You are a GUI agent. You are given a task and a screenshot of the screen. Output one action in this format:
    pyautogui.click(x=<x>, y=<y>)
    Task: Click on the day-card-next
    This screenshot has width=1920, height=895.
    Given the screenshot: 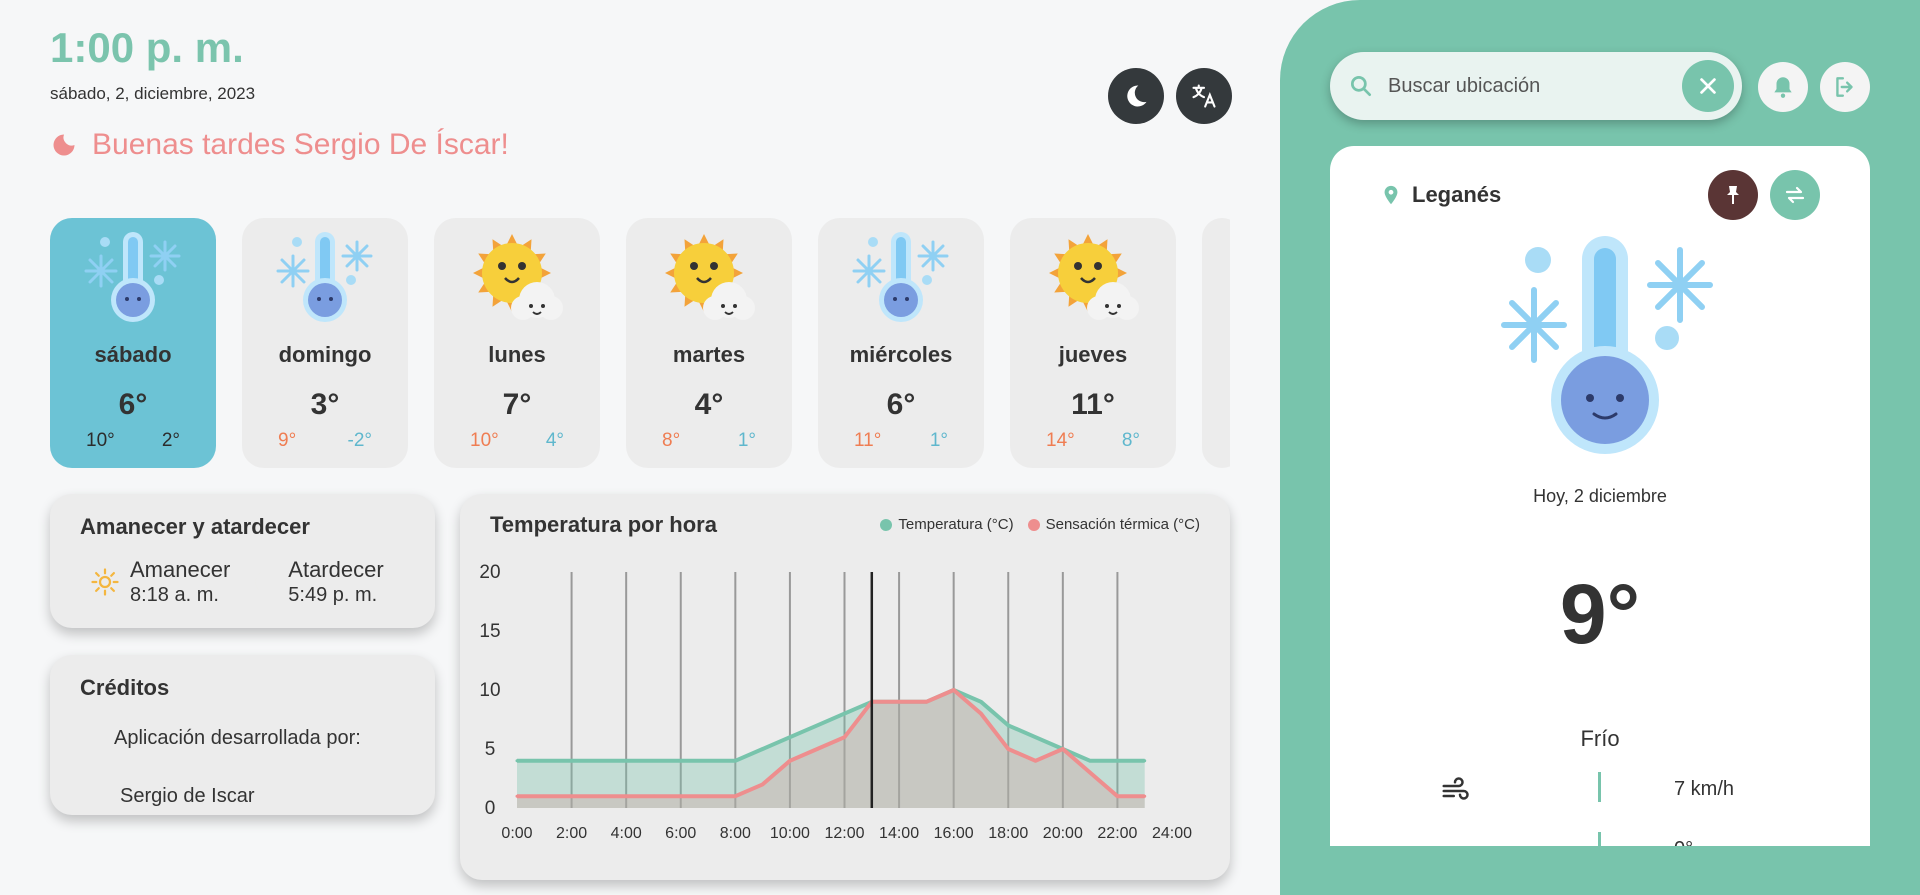 What is the action you would take?
    pyautogui.click(x=1216, y=343)
    